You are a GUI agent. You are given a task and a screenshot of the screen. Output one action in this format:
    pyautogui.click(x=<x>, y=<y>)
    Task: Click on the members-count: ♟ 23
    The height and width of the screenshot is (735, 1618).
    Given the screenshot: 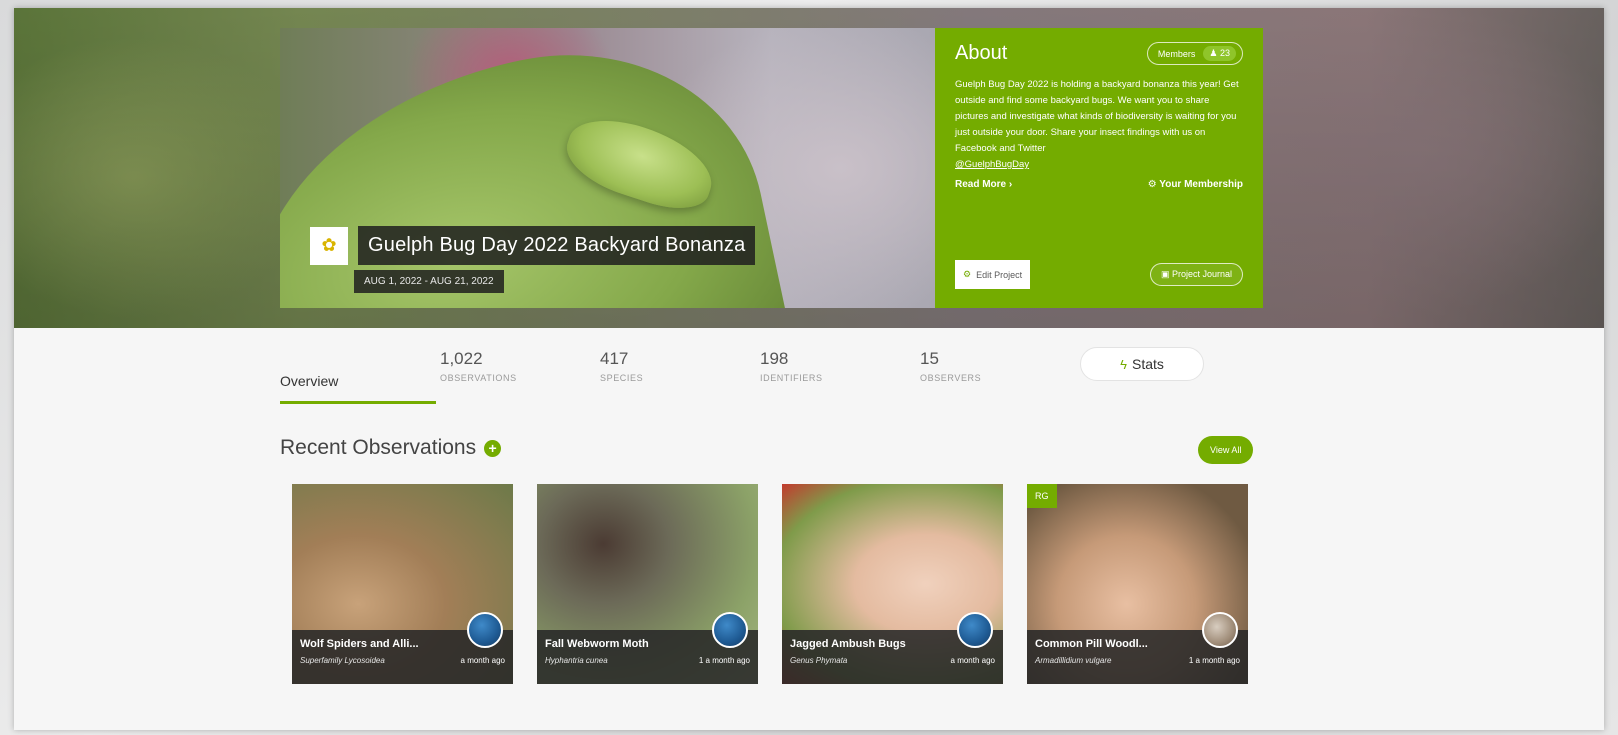 What is the action you would take?
    pyautogui.click(x=1219, y=53)
    